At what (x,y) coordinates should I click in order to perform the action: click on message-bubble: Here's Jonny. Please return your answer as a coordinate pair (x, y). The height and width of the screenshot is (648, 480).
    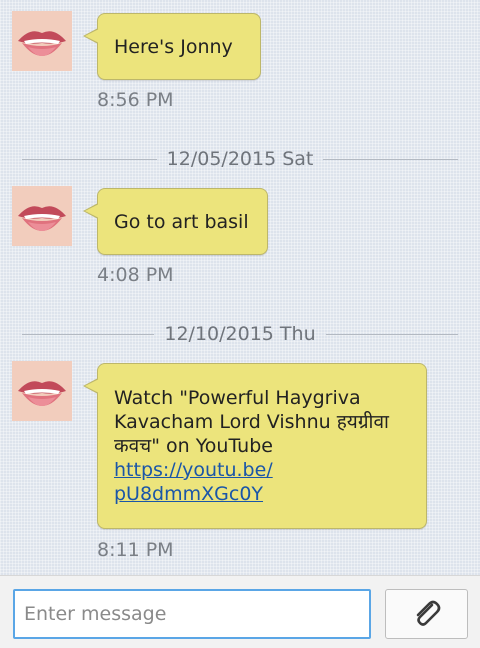
    Looking at the image, I should click on (172, 46).